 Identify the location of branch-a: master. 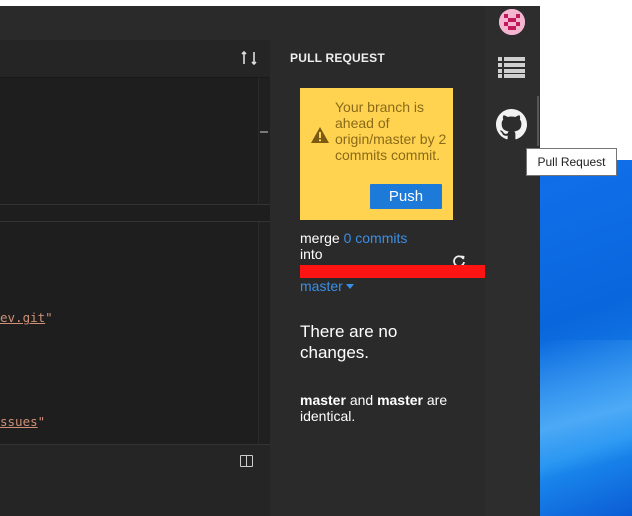
(323, 400).